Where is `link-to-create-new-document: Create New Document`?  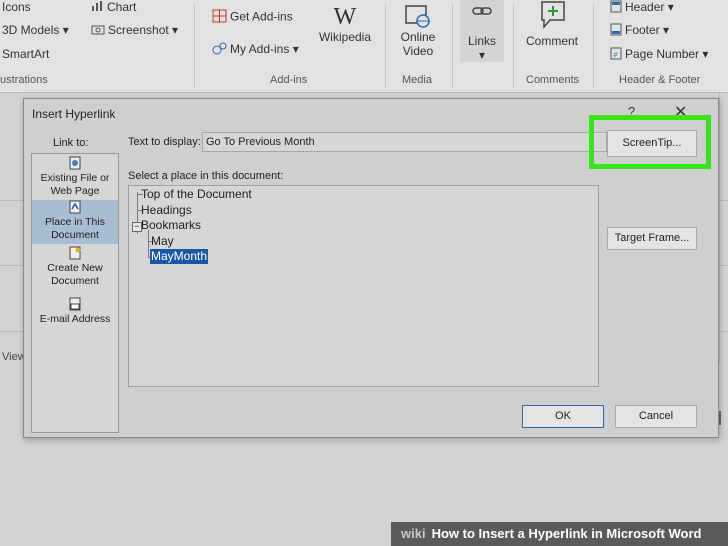 link-to-create-new-document: Create New Document is located at coordinates (75, 268).